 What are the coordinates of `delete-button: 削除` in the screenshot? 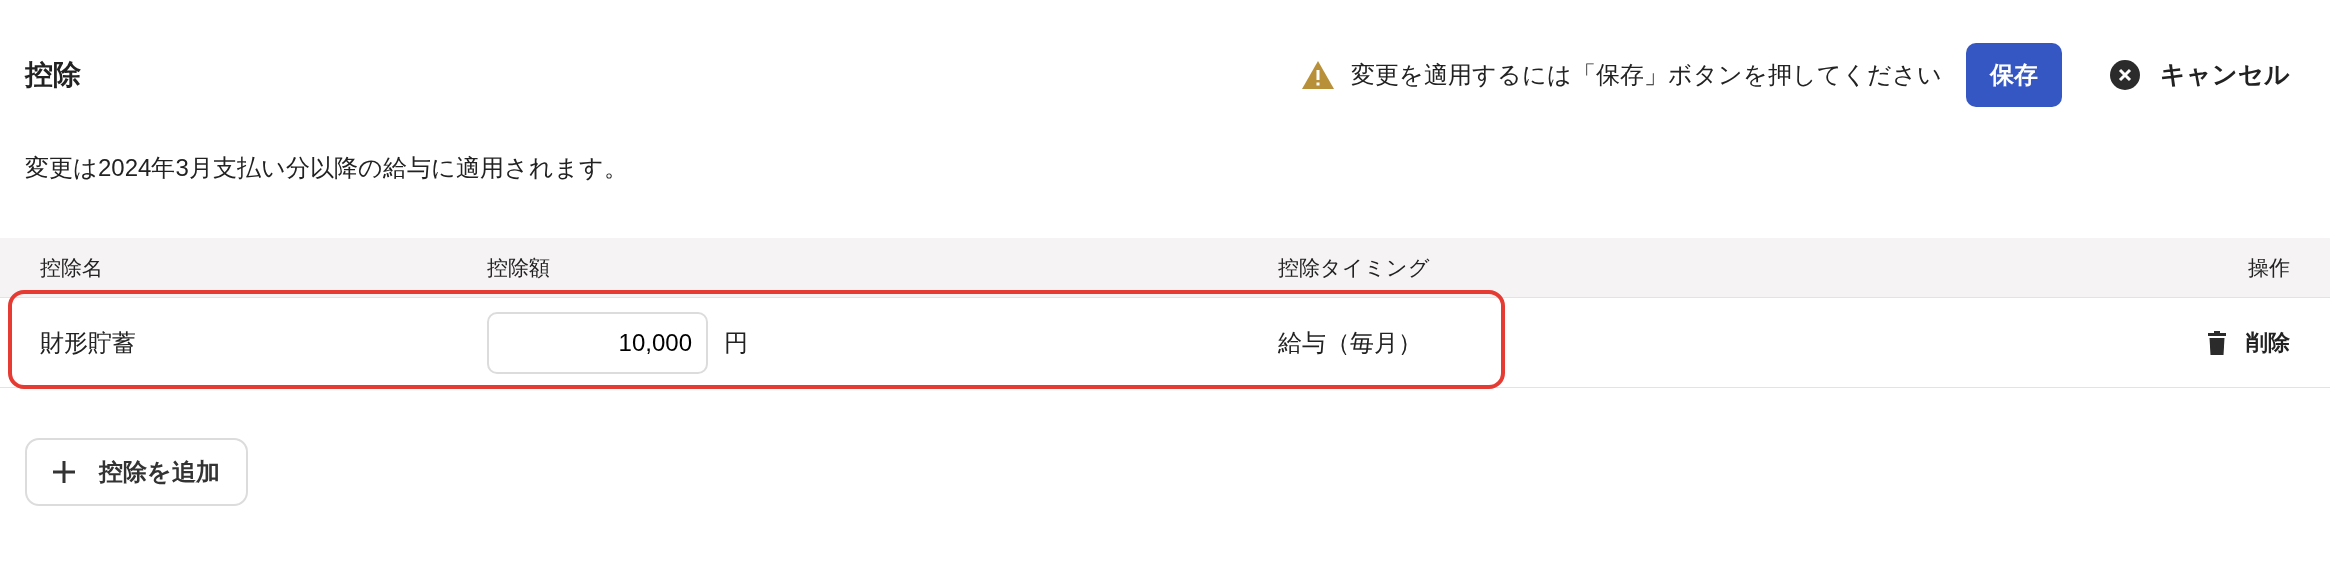 It's located at (2249, 342).